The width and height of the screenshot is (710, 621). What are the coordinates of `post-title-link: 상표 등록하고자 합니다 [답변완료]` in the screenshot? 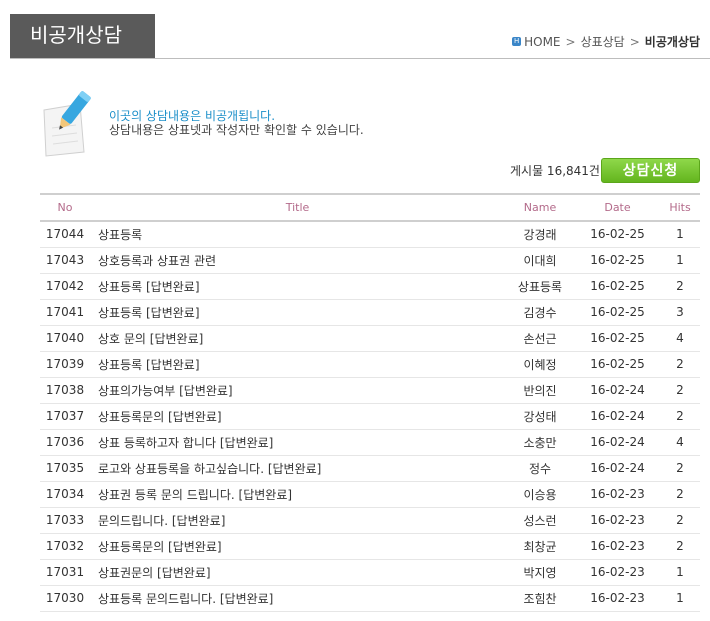 It's located at (297, 442).